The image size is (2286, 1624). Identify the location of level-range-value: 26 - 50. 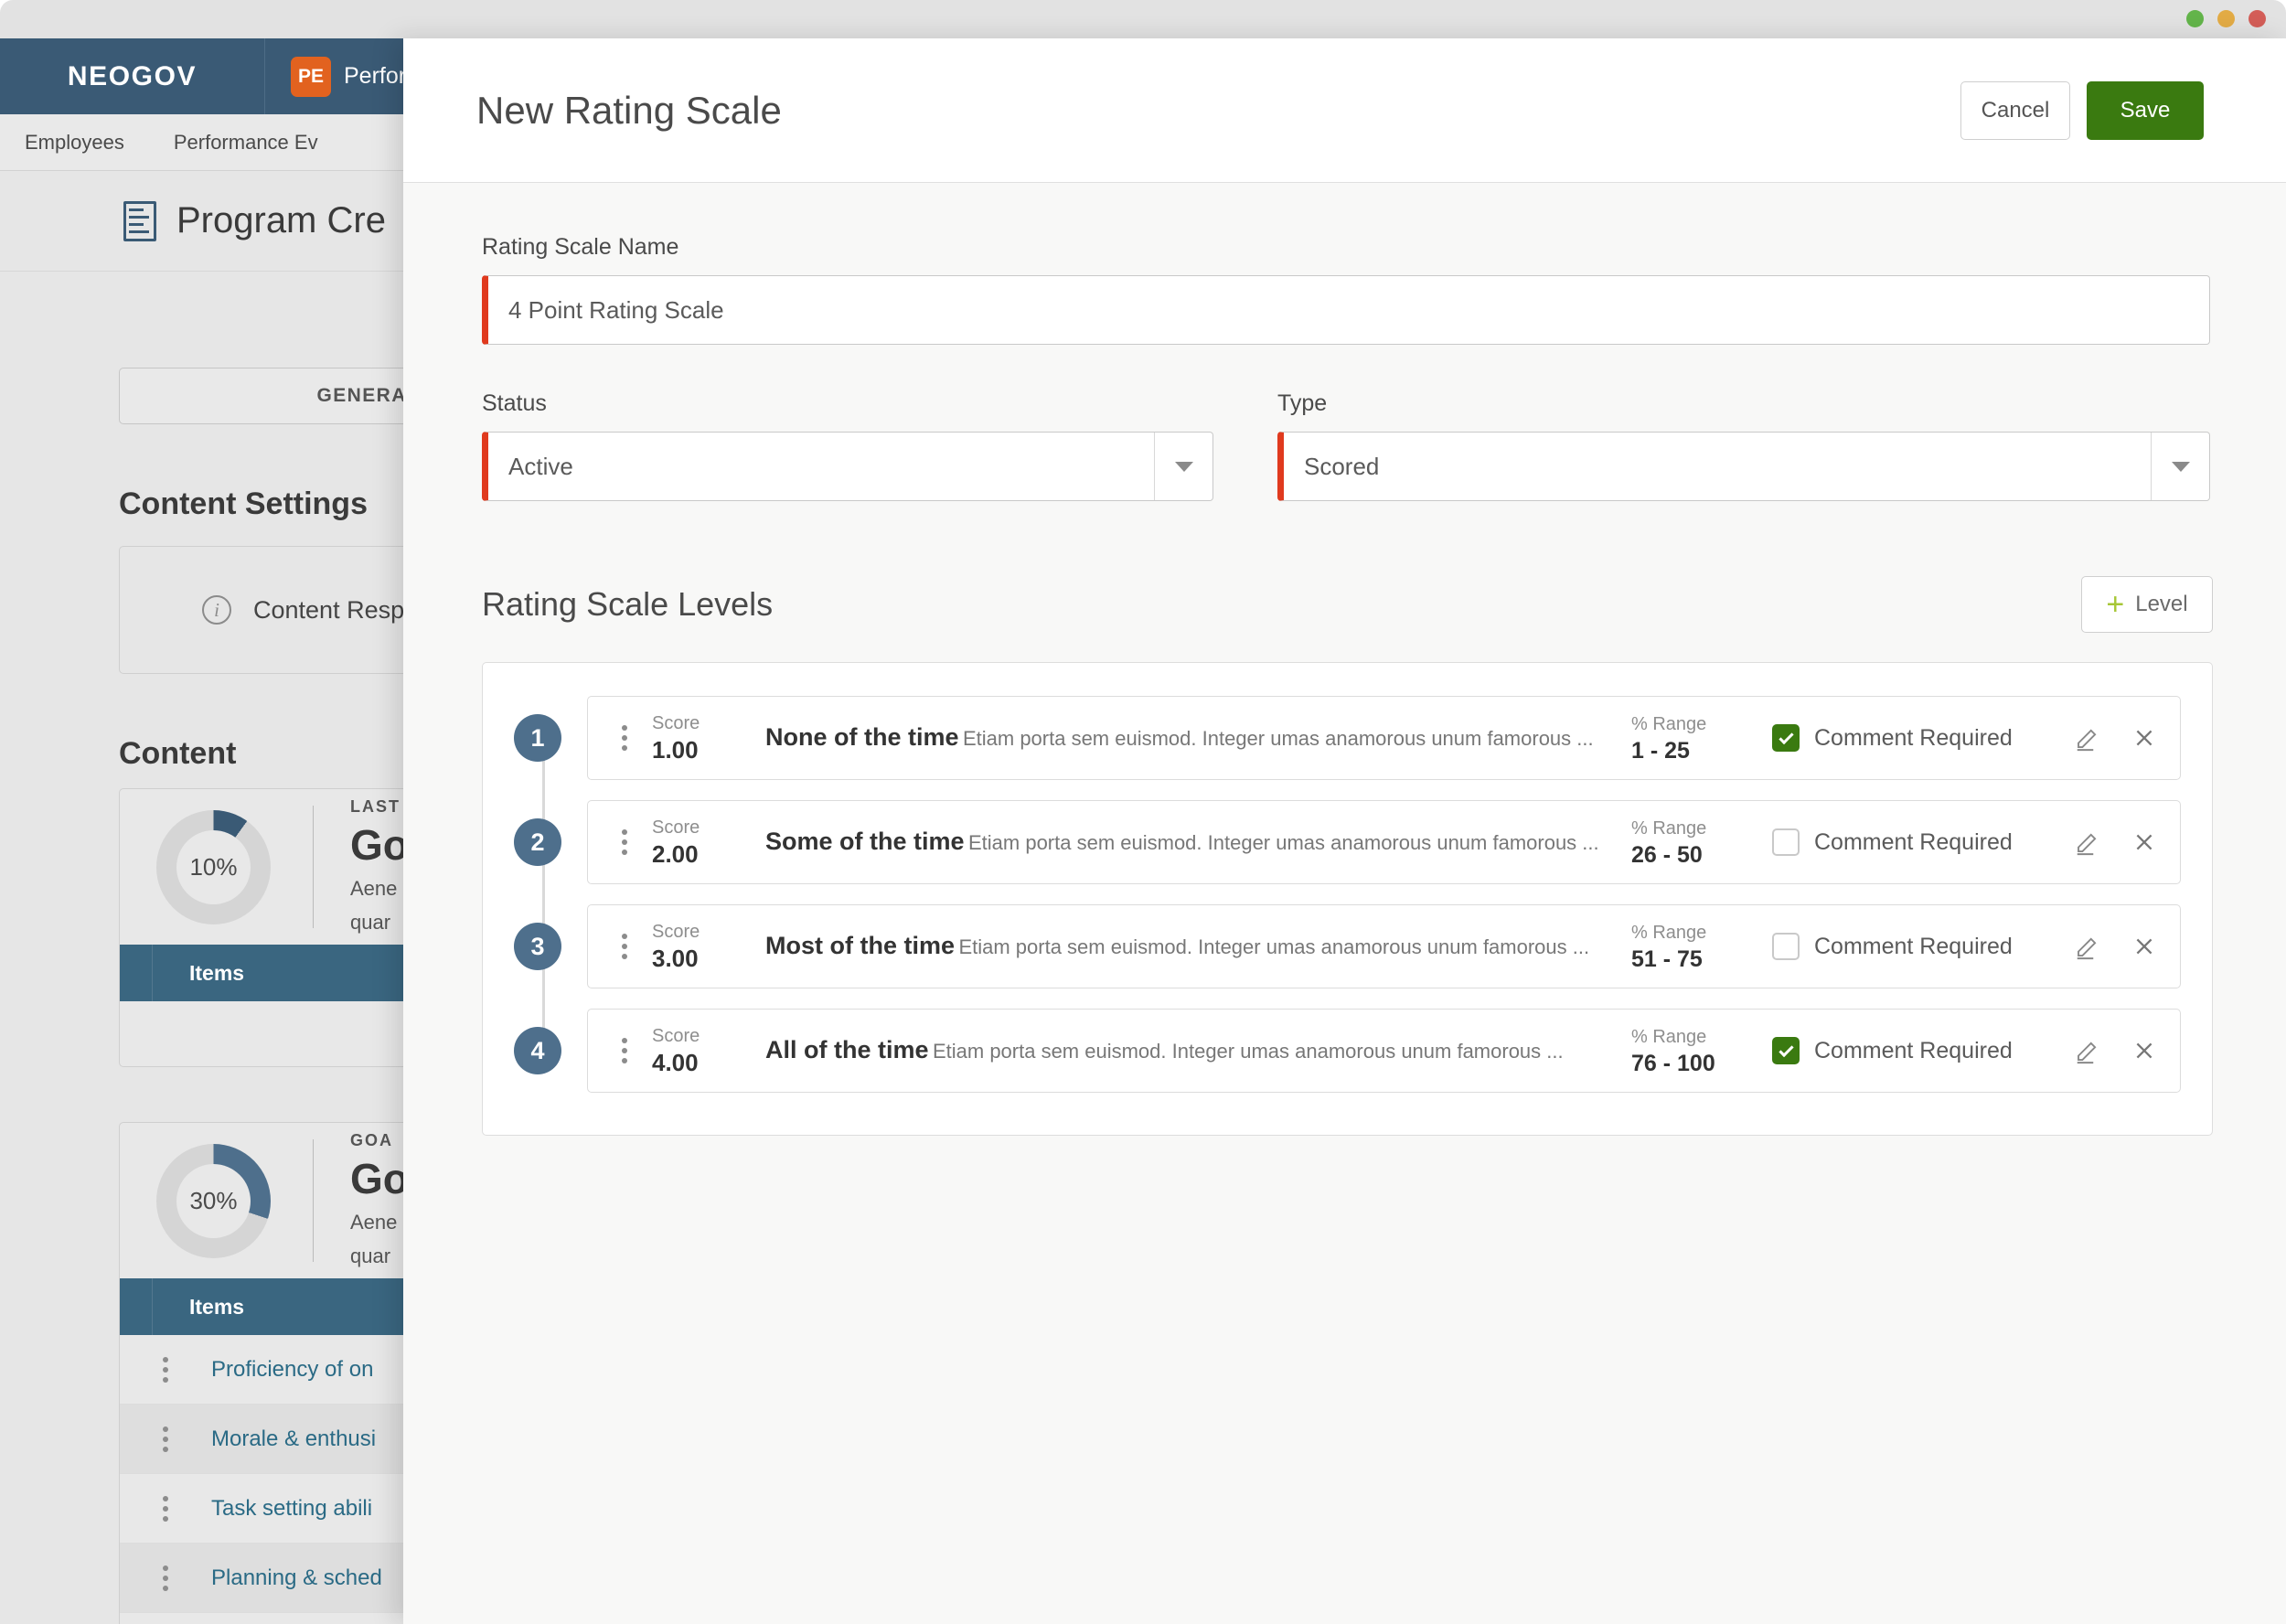
(1667, 854).